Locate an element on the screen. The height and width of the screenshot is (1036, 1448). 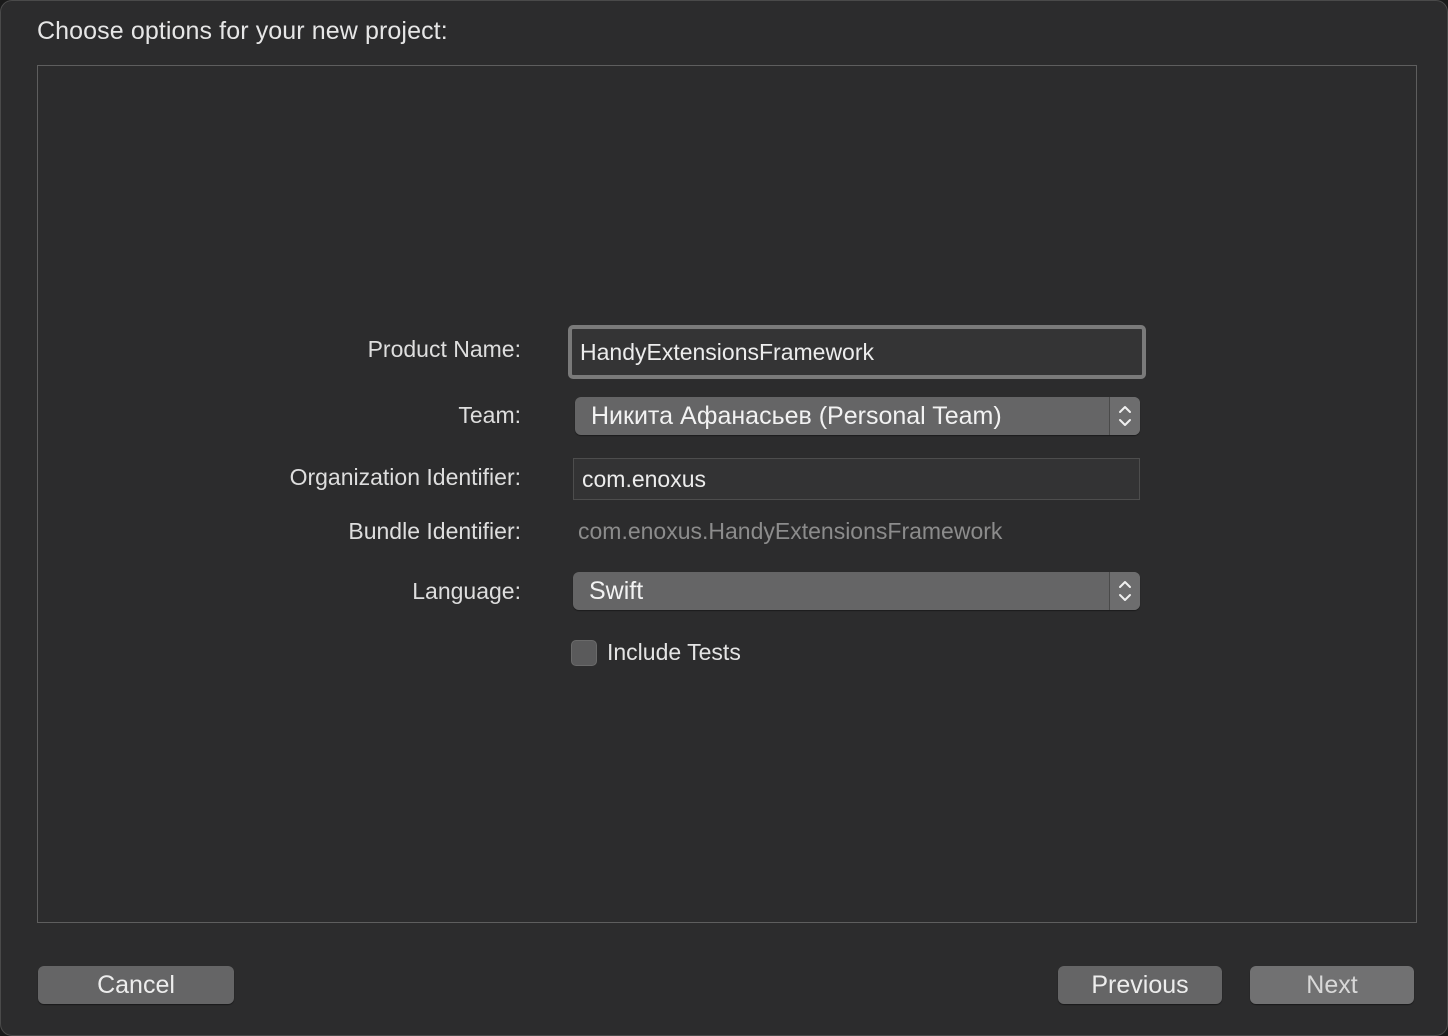
product-name-label: Product Name: is located at coordinates (444, 349).